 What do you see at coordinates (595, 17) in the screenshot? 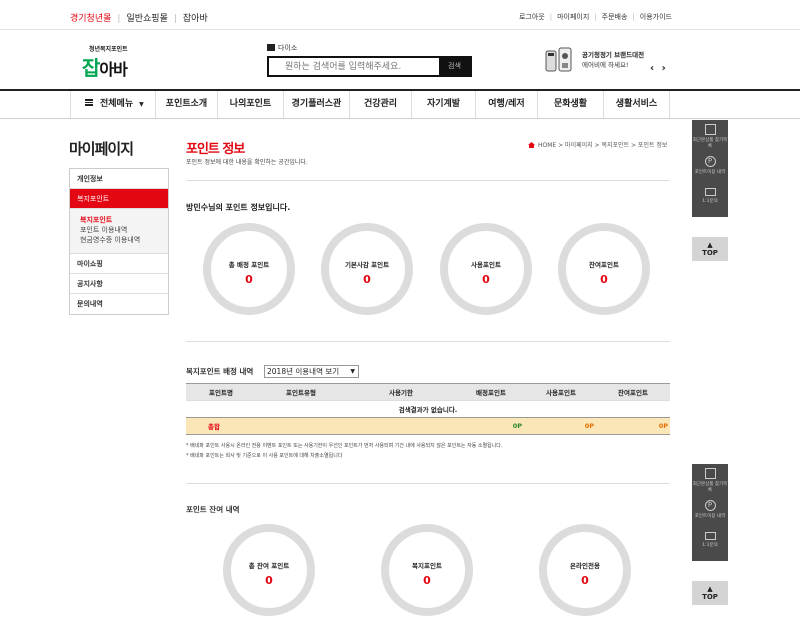
I see `user-links: 로그아웃 | 마이페이지 | 주문배송 | 이용가이드` at bounding box center [595, 17].